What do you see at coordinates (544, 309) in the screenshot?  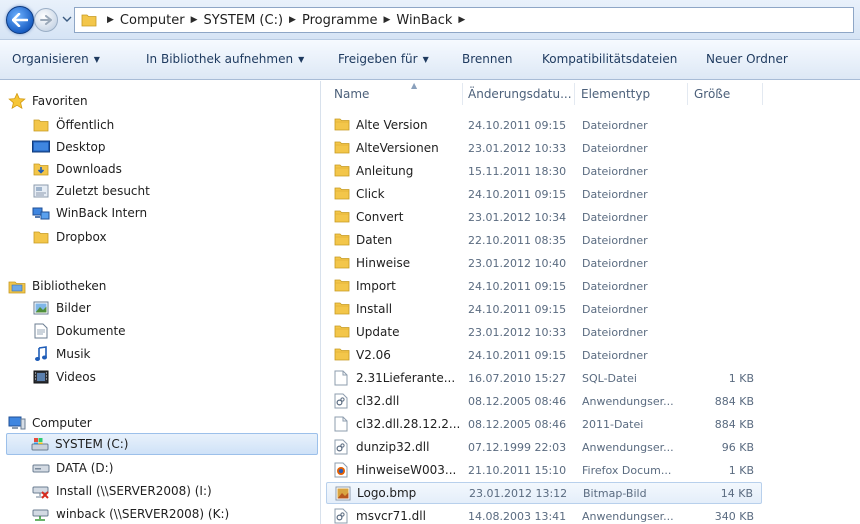 I see `table-row: Install 24.10.2011 09:15 Dateiordner` at bounding box center [544, 309].